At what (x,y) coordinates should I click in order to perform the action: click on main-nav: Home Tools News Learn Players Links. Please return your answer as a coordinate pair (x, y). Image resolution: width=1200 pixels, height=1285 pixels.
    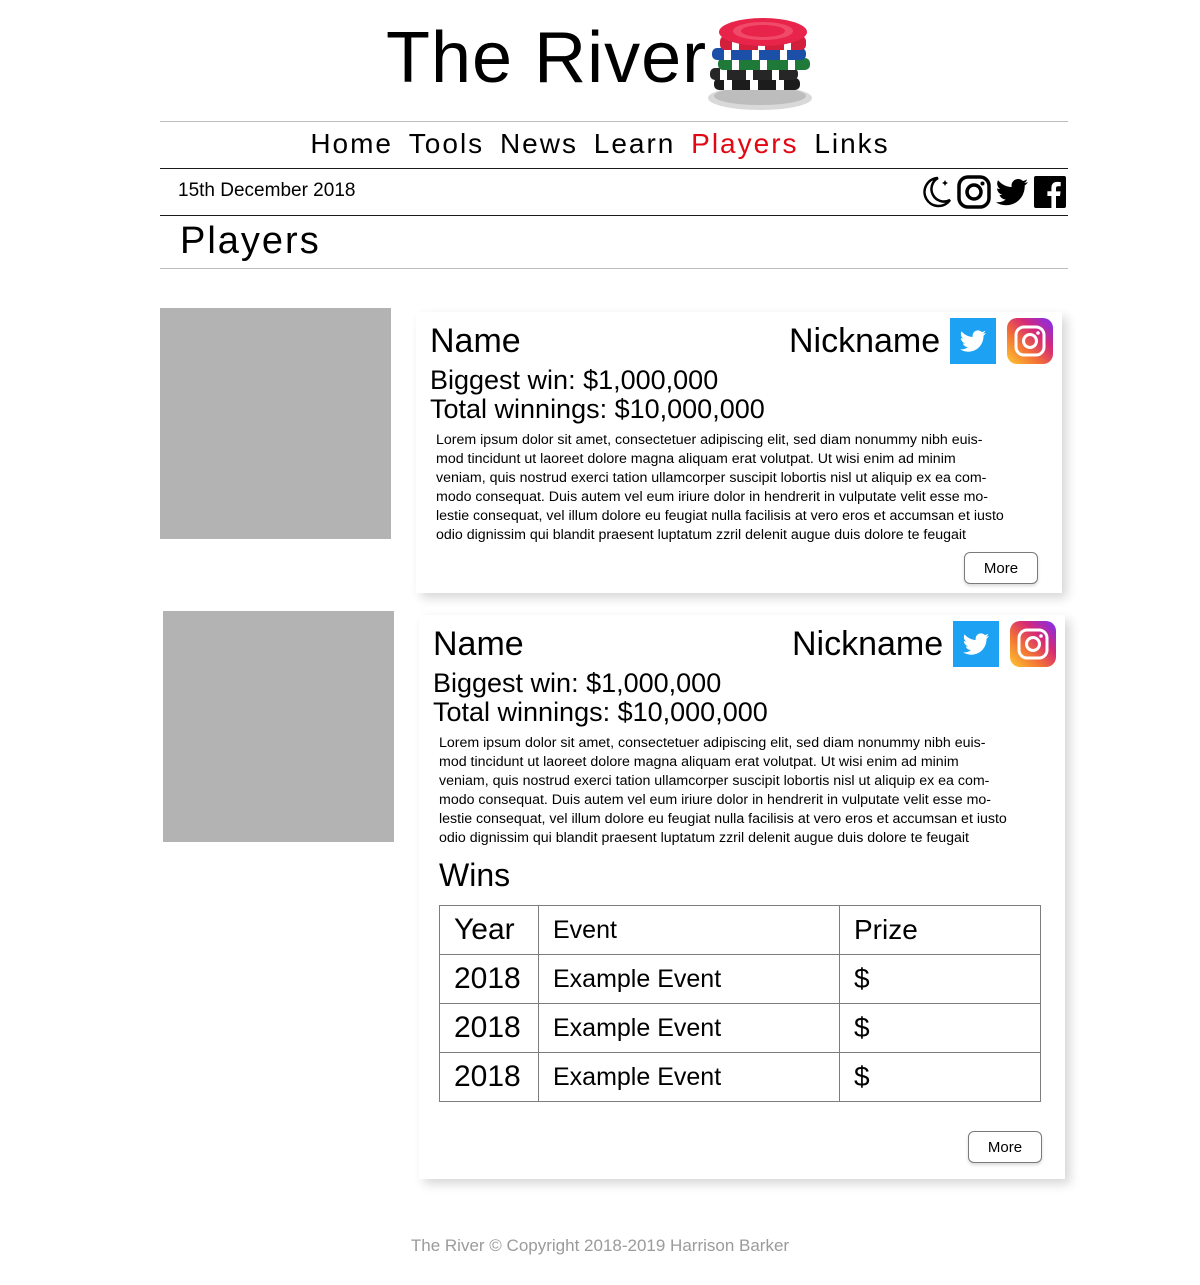
    Looking at the image, I should click on (600, 144).